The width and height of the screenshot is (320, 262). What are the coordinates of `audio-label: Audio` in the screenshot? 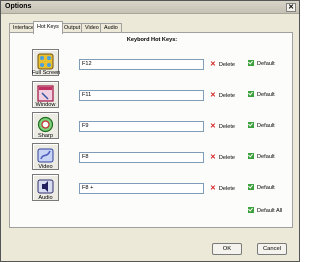 It's located at (45, 198).